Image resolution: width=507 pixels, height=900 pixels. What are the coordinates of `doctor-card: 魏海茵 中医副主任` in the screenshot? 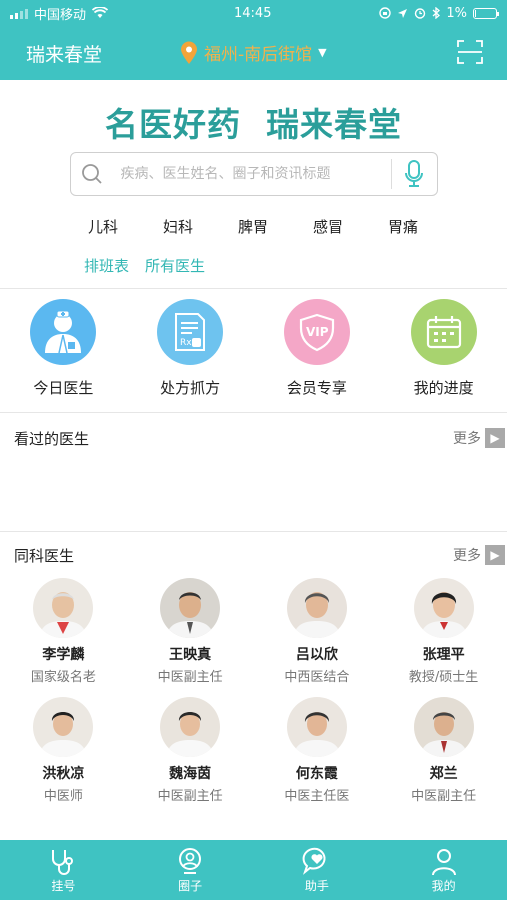 It's located at (190, 750).